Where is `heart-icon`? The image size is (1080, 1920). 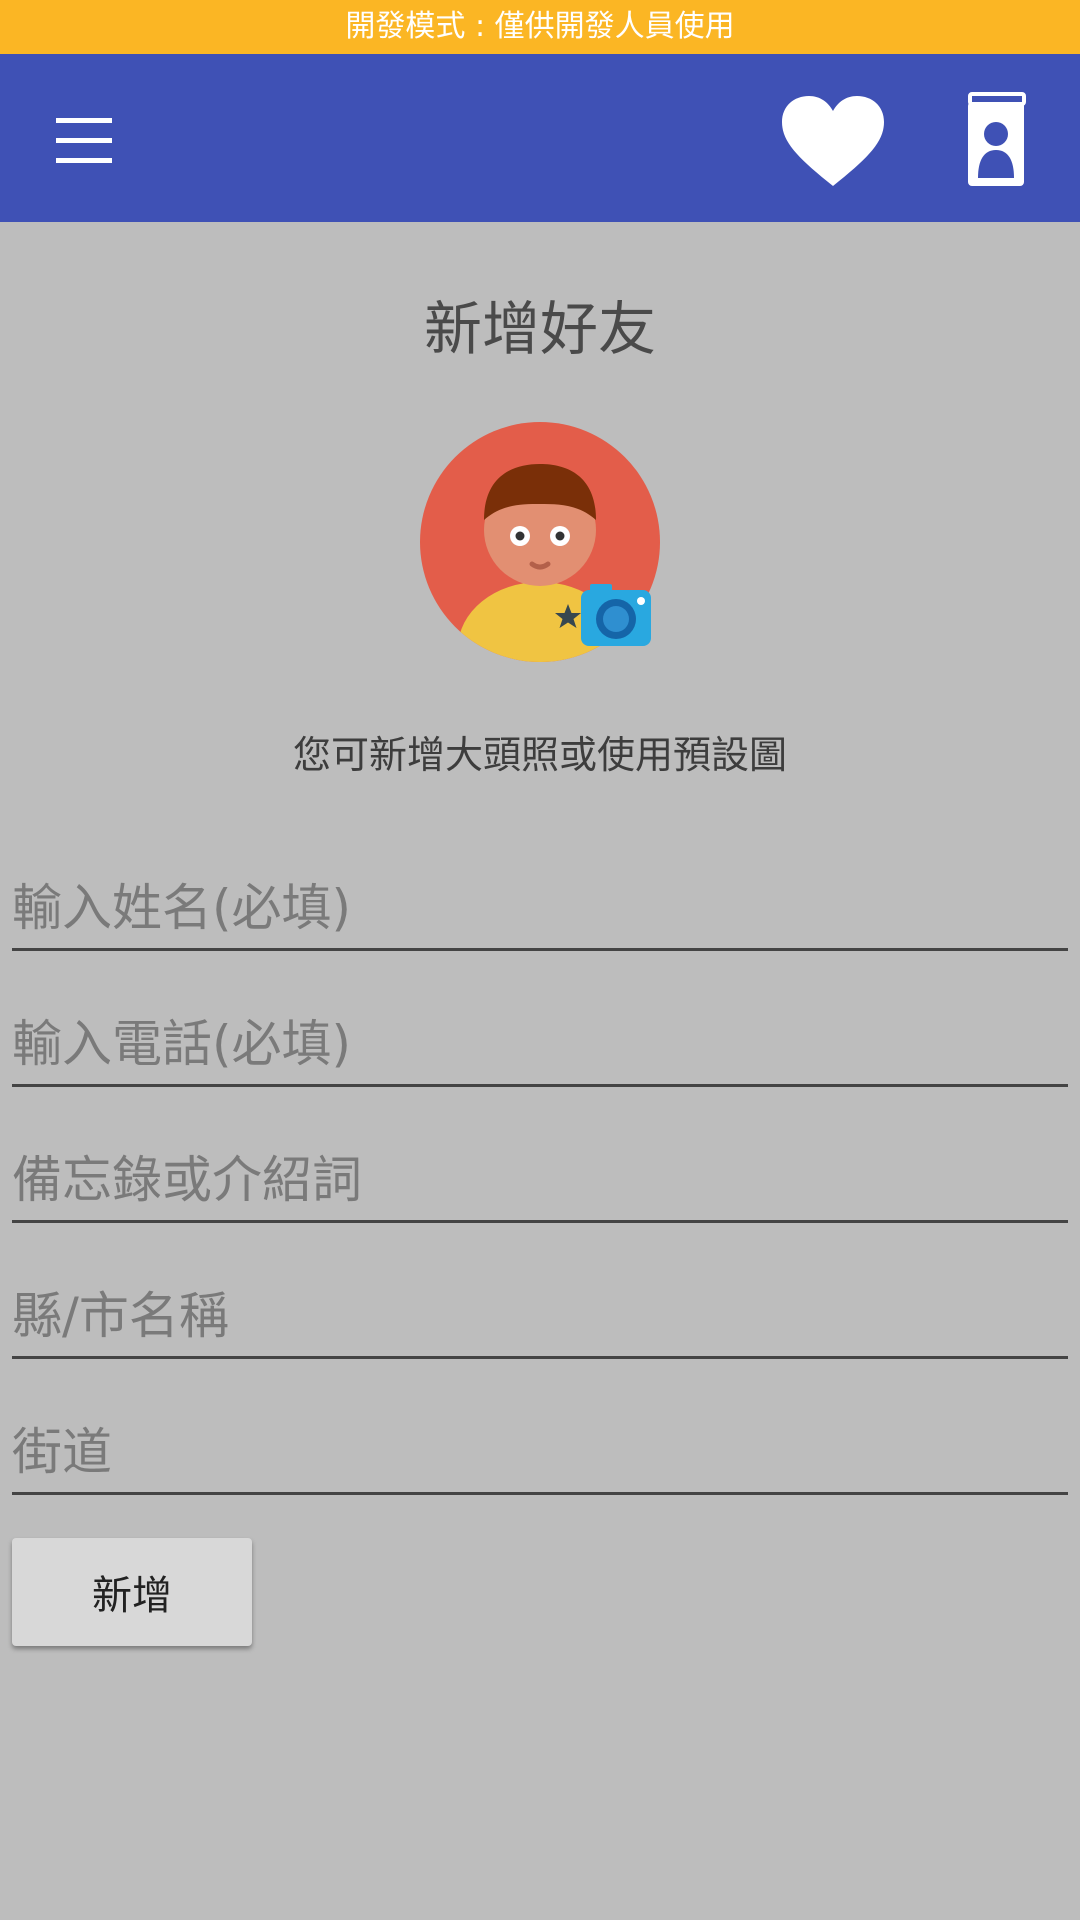 heart-icon is located at coordinates (833, 141).